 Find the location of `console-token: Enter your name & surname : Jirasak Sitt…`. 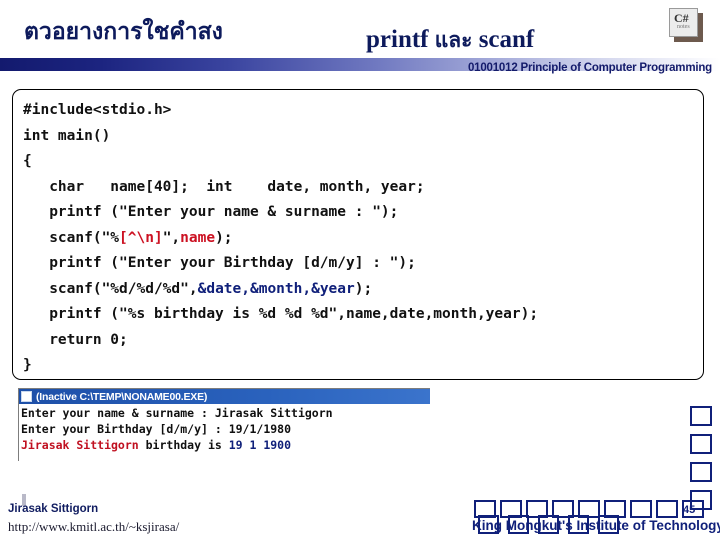

console-token: Enter your name & surname : Jirasak Sitt… is located at coordinates (177, 413).